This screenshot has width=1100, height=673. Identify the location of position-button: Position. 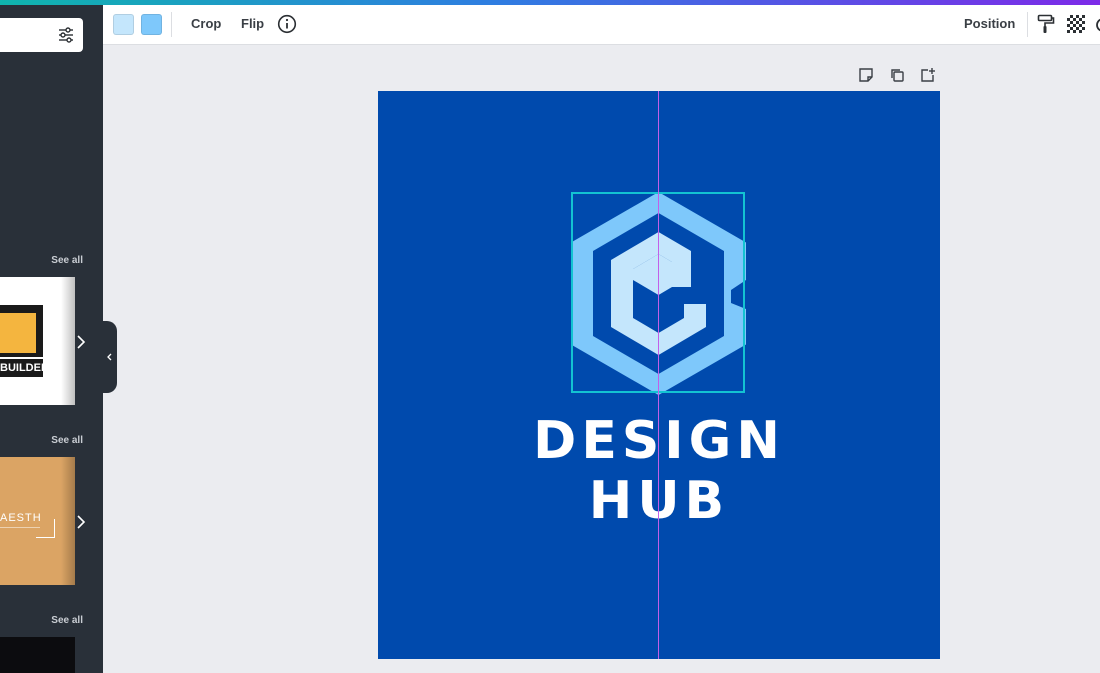
(989, 23).